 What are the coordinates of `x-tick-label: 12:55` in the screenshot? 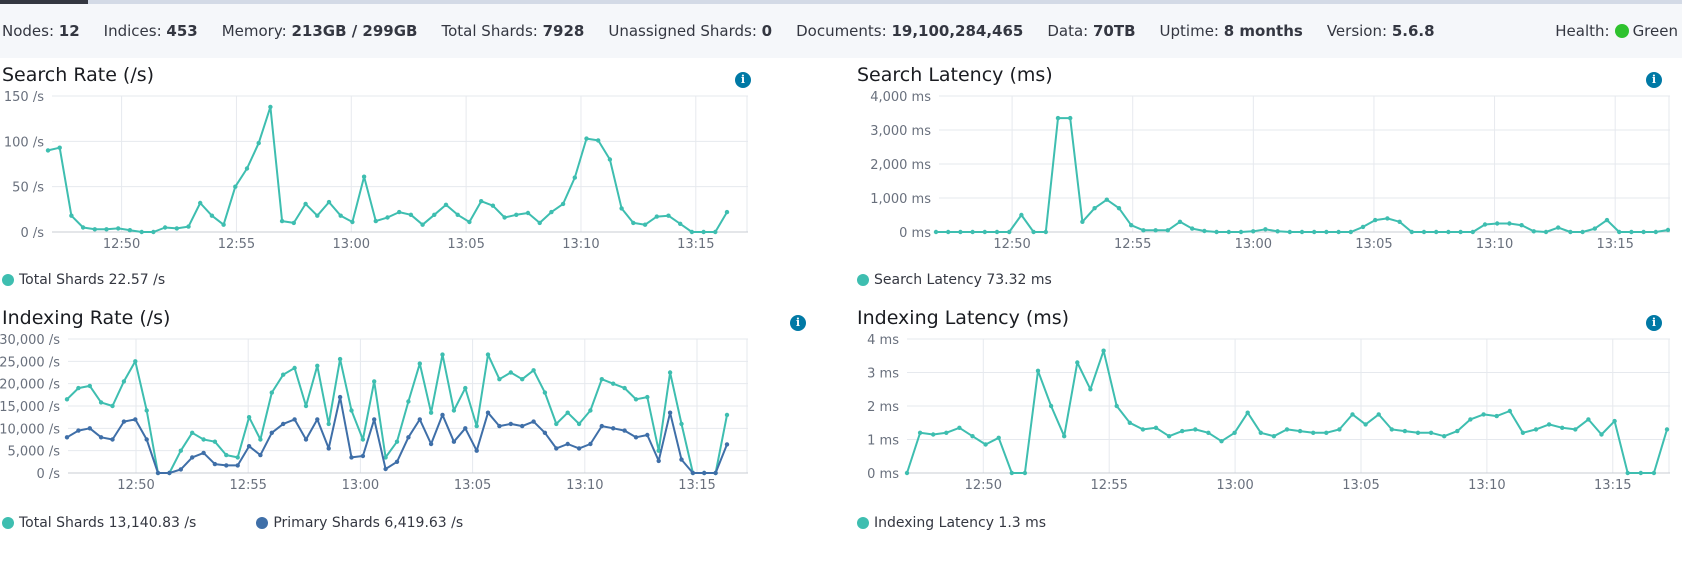 It's located at (236, 244).